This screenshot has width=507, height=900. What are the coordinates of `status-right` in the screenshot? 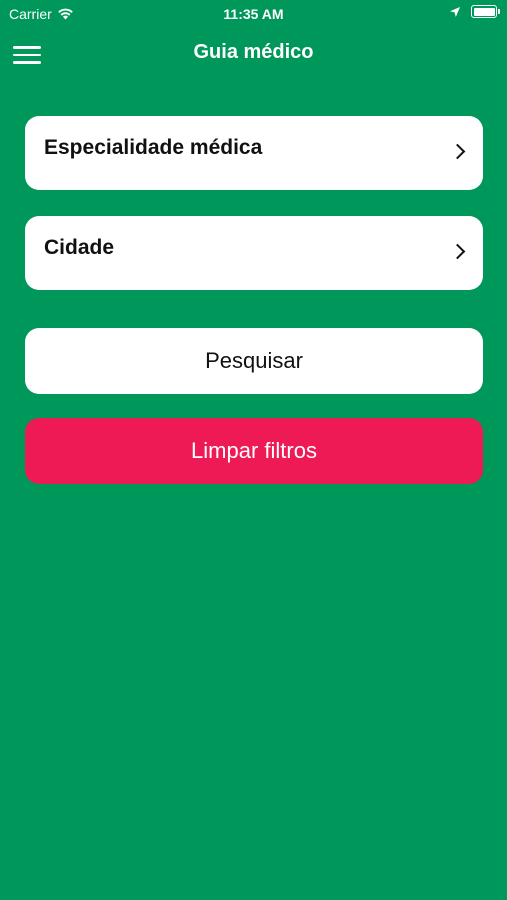 It's located at (474, 11).